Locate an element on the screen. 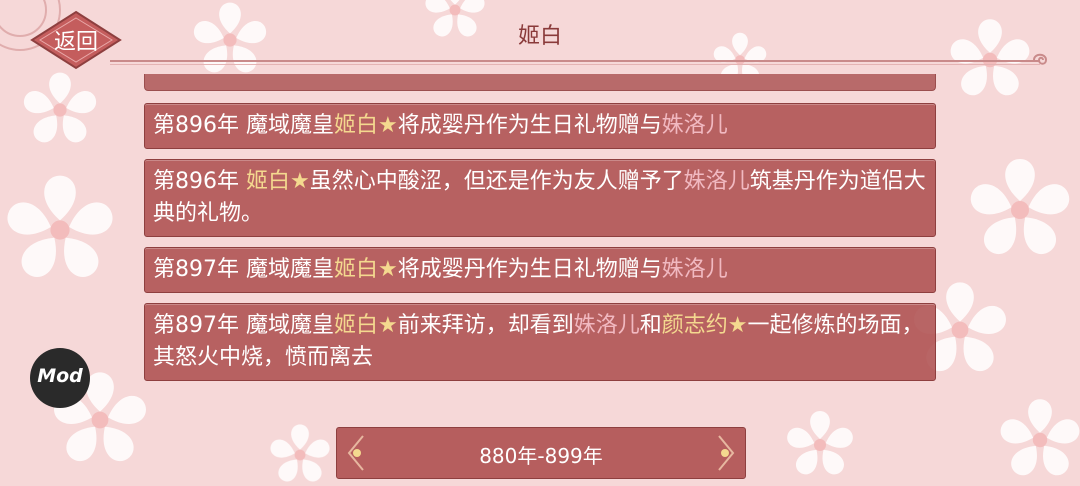 Image resolution: width=1080 pixels, height=486 pixels. log-entry: 第897年 魔域魔皇姬白★将成婴丹作为生日礼物赠与姝洛儿 is located at coordinates (540, 270).